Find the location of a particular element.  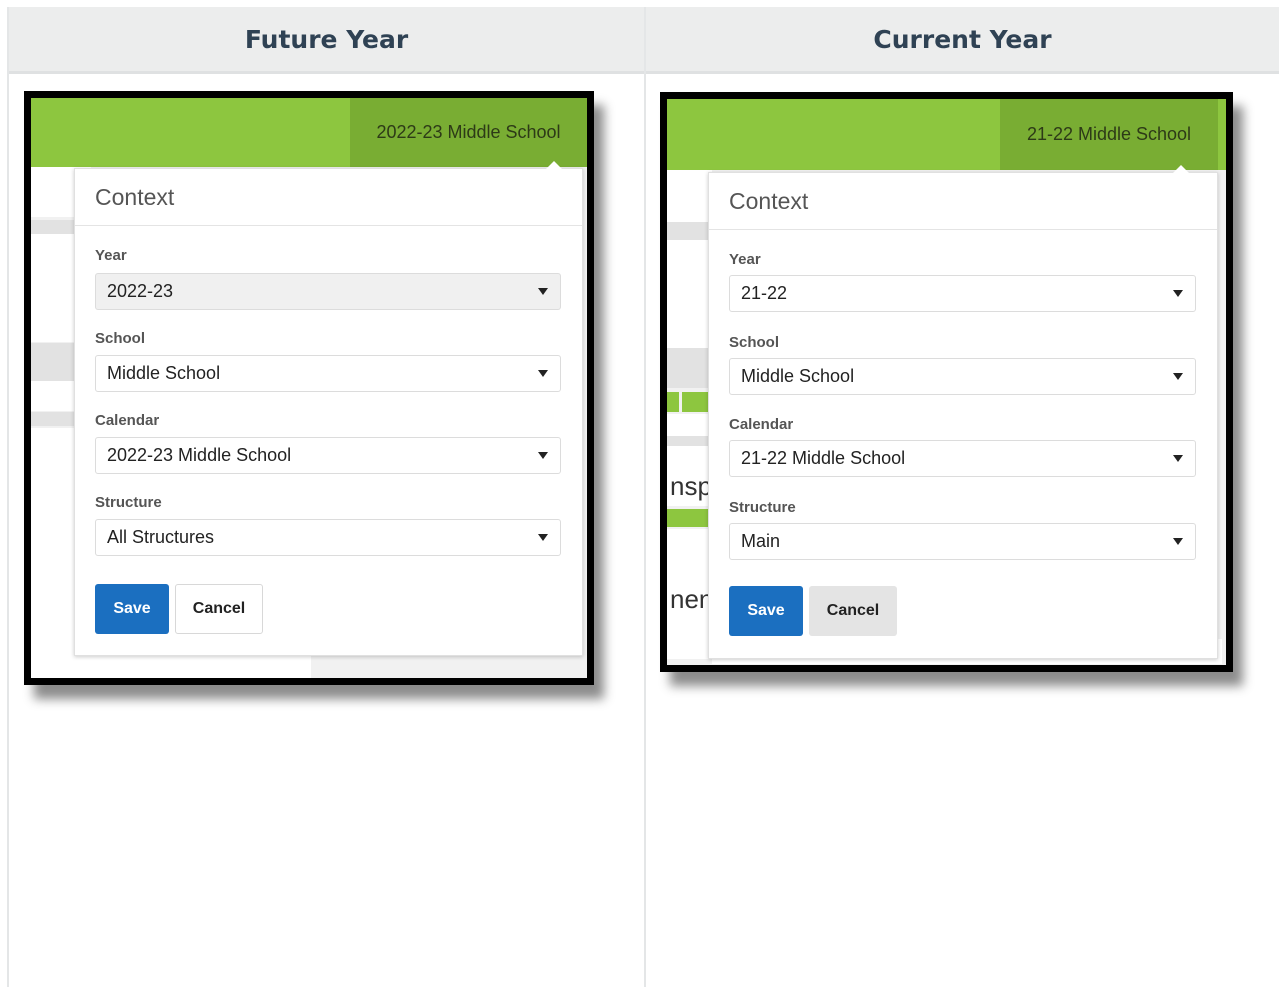

calendar-select: 2022-23 Middle School is located at coordinates (328, 455).